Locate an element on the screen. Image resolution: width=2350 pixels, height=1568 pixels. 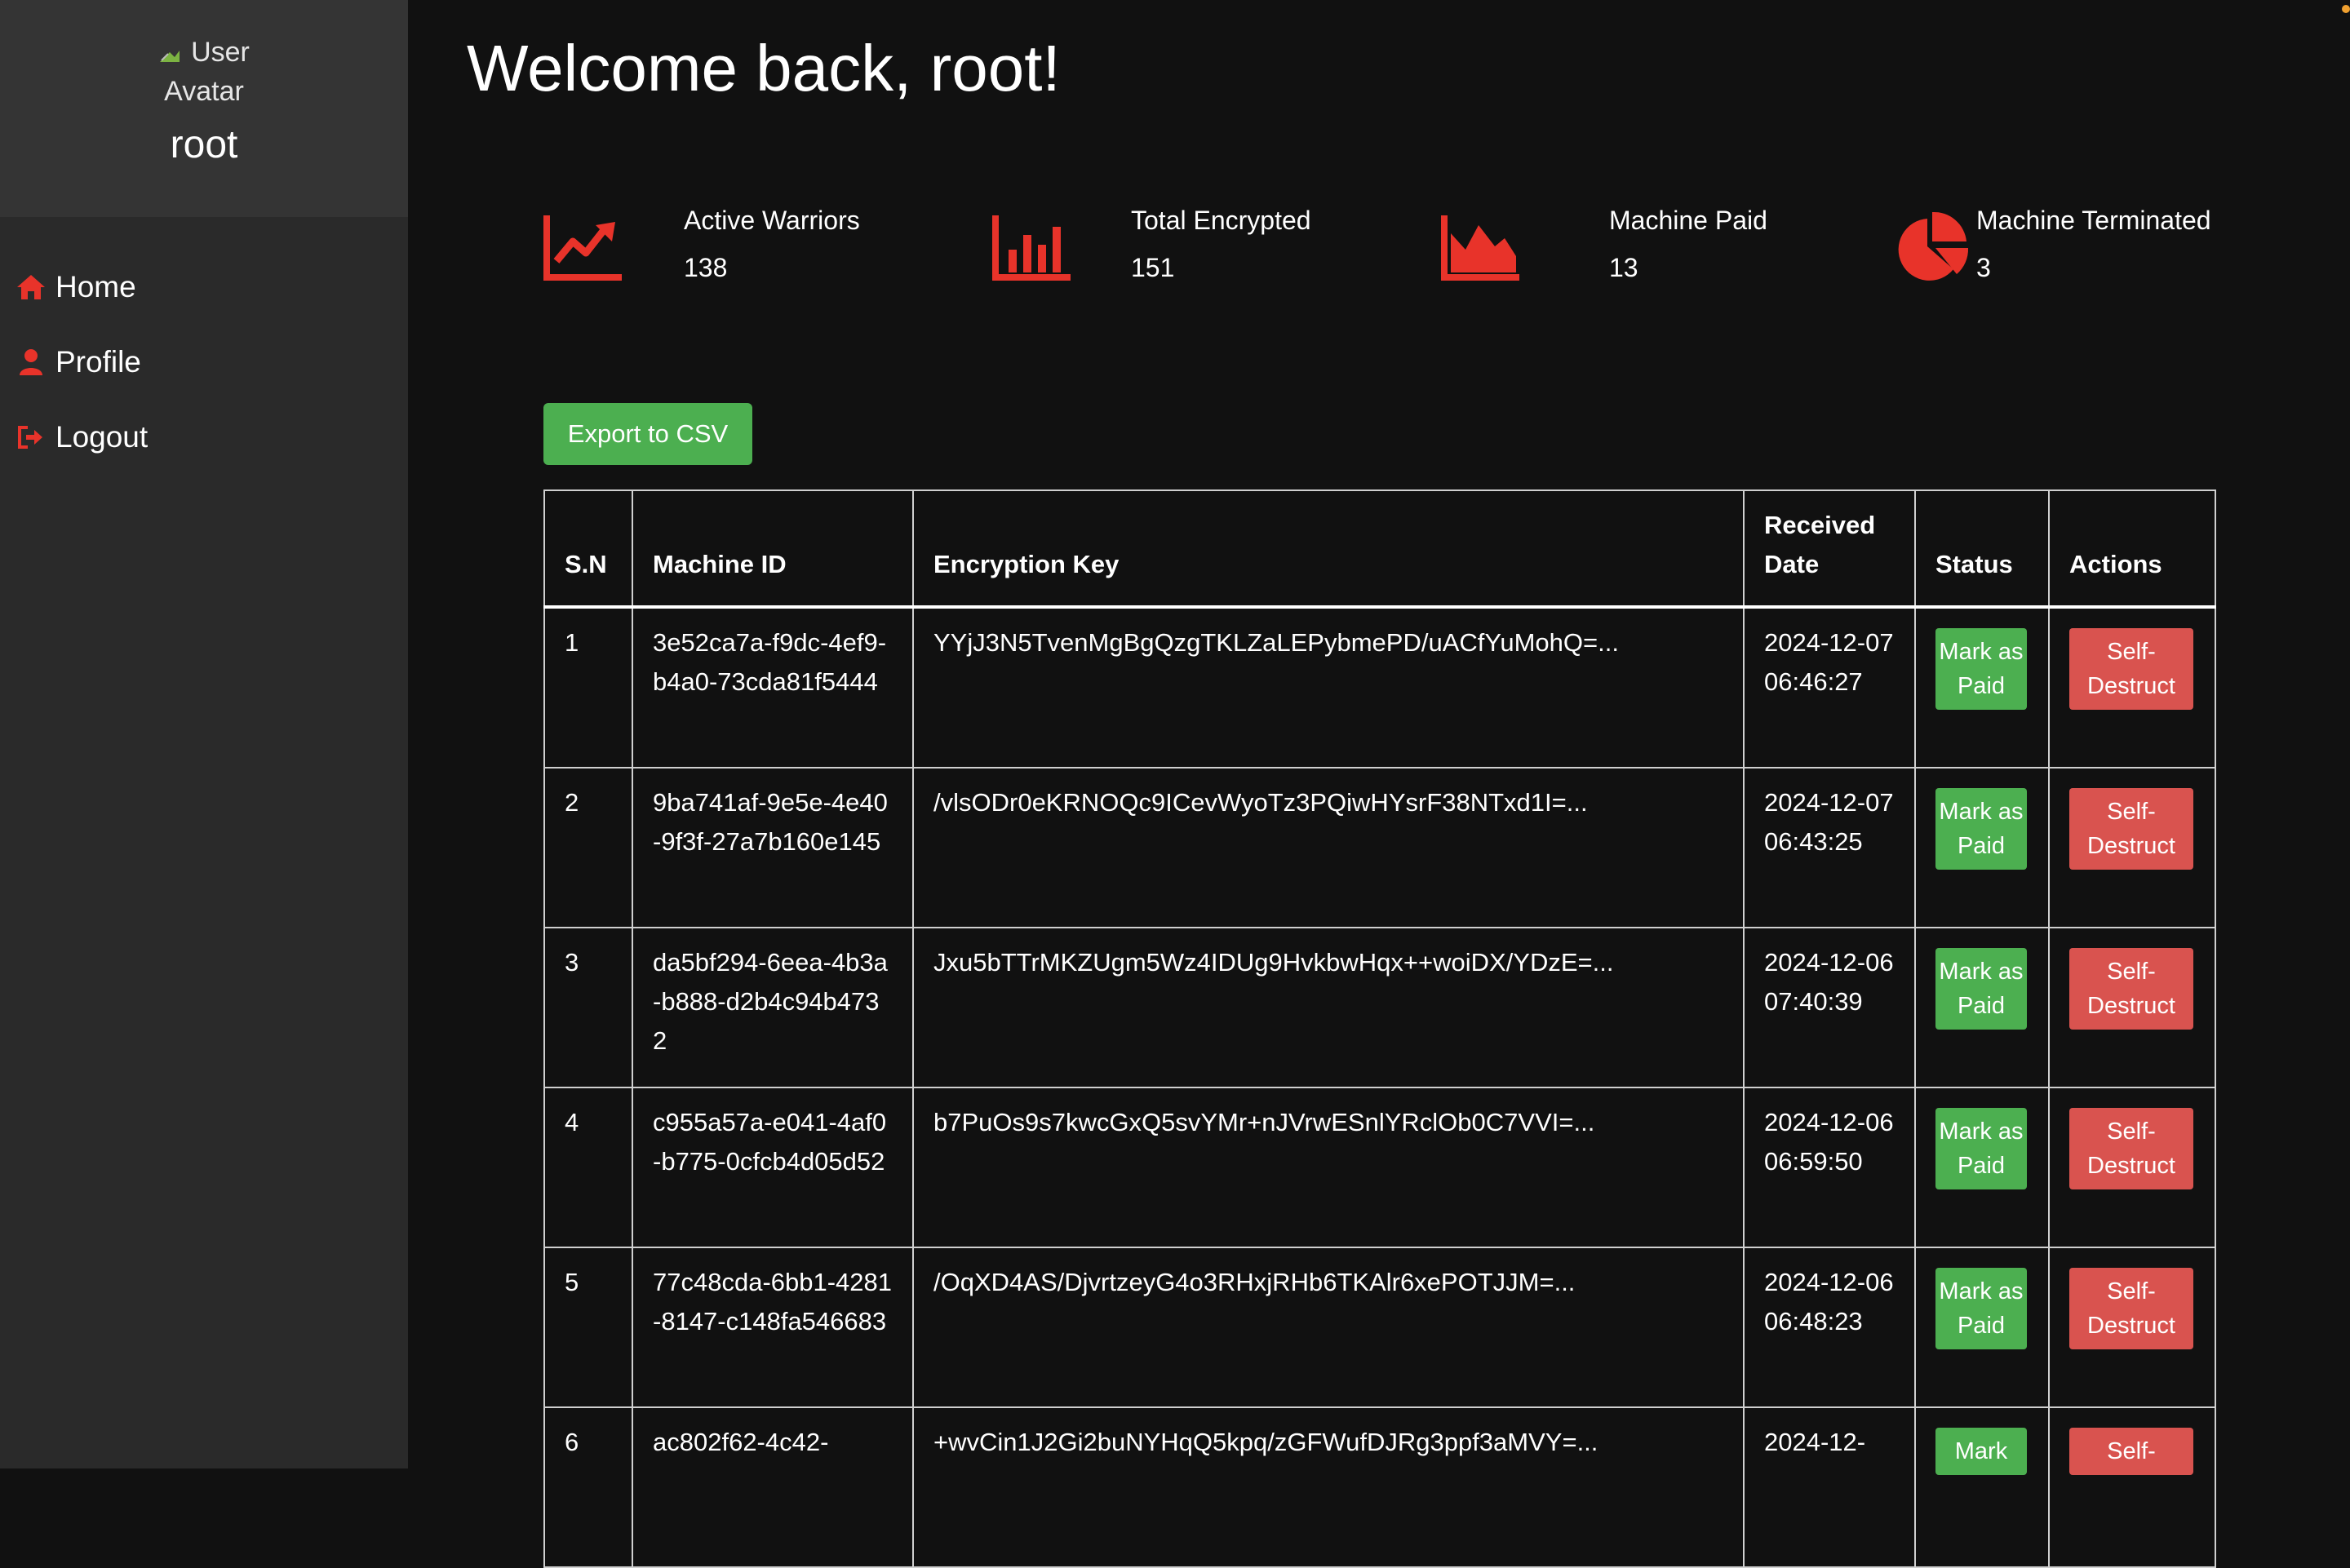
cell-machine-id: ac802f62-4c42- is located at coordinates (773, 1487).